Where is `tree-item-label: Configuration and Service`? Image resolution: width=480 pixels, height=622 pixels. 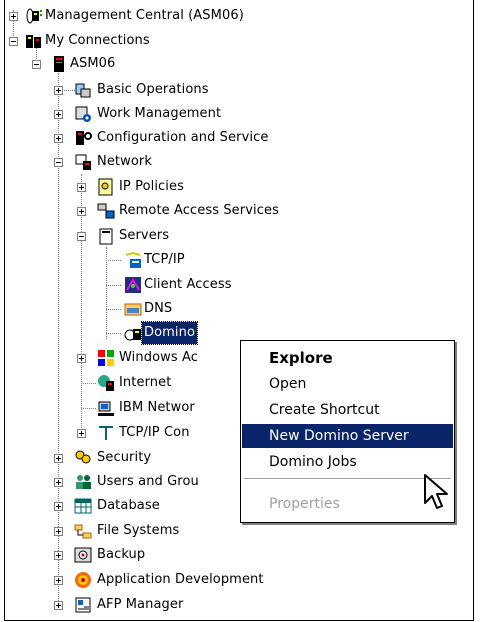 tree-item-label: Configuration and Service is located at coordinates (183, 137).